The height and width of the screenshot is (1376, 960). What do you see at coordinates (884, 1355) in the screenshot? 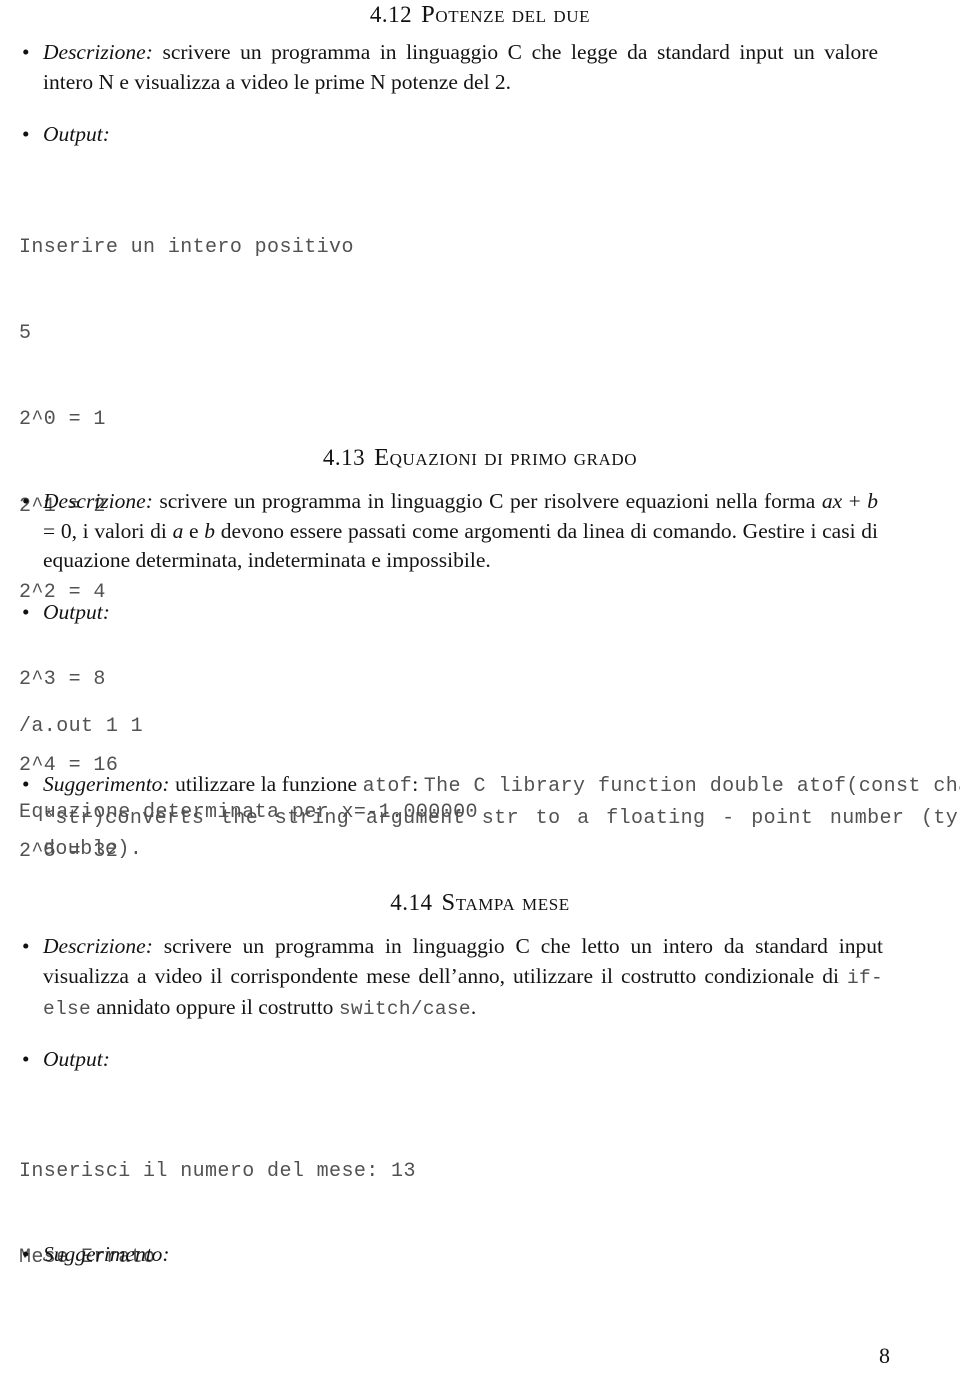
I see `page-number: 8` at bounding box center [884, 1355].